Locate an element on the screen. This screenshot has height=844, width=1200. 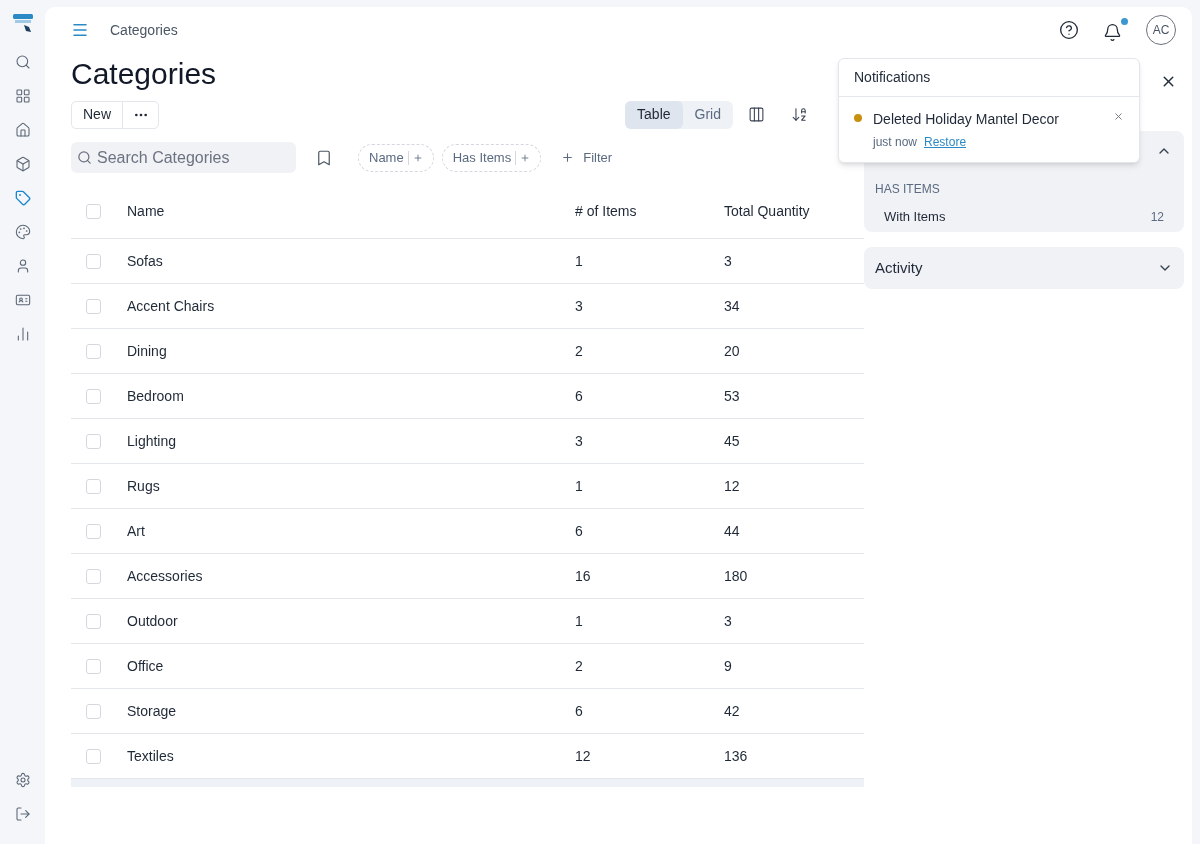
table-cell-text: 20 is located at coordinates (732, 351).